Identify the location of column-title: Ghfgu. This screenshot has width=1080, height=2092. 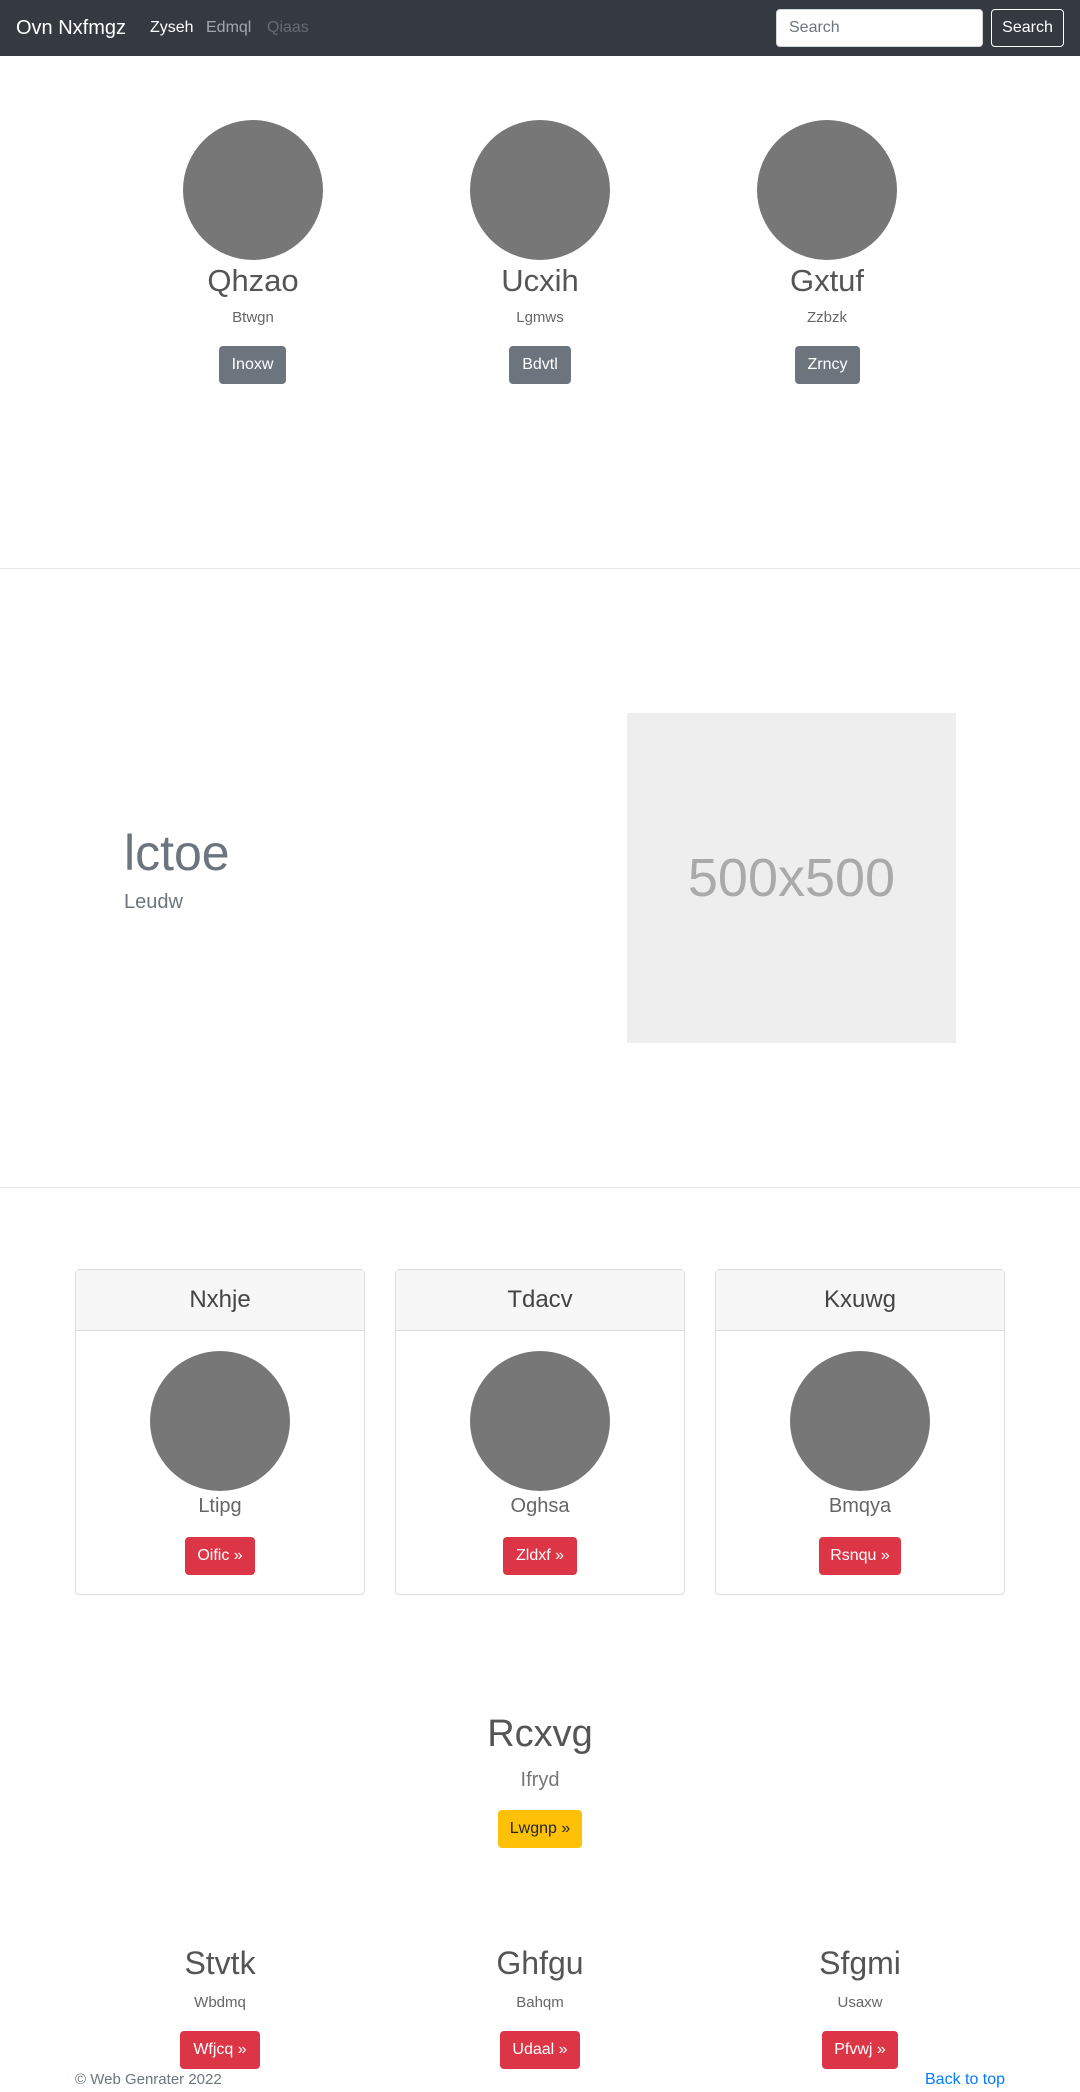
(540, 1963).